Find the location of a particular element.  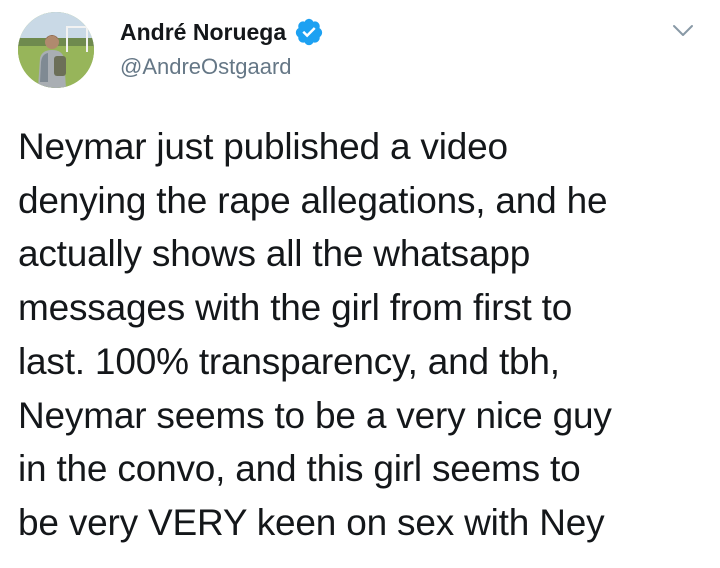

author-display-name: André Noruega is located at coordinates (203, 32).